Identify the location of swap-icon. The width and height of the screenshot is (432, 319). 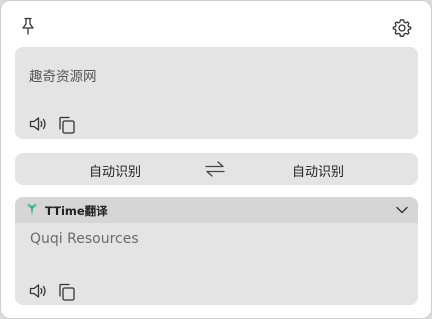
(215, 169).